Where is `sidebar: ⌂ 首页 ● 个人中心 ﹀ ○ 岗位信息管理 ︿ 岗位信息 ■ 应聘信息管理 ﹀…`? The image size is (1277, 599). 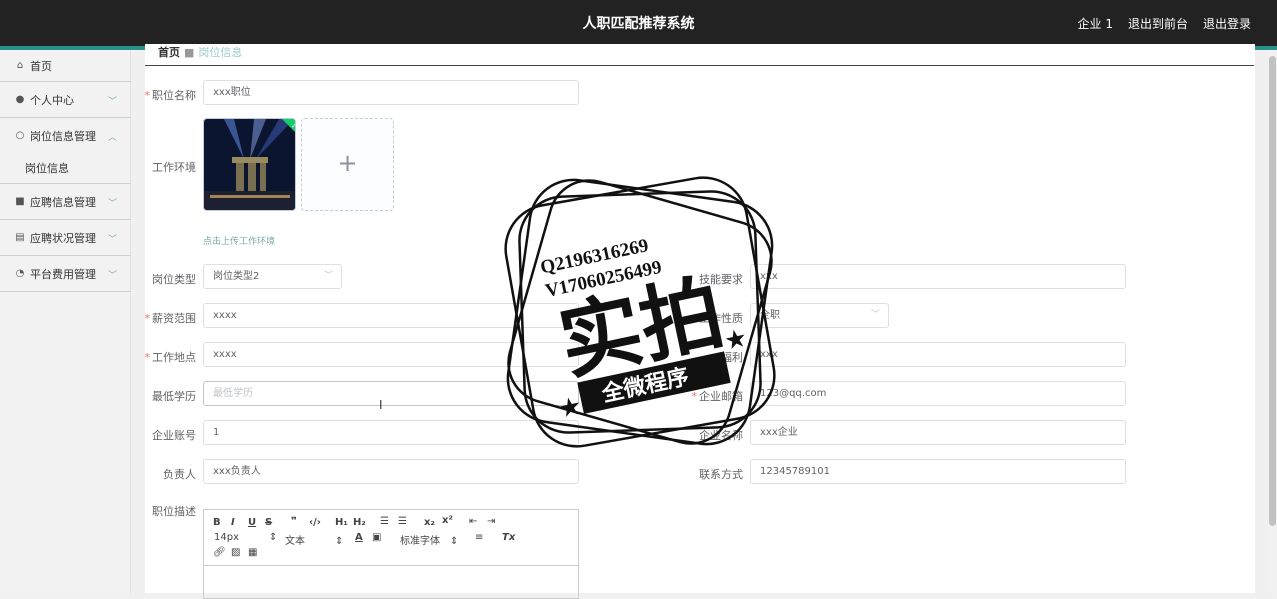
sidebar: ⌂ 首页 ● 个人中心 ﹀ ○ 岗位信息管理 ︿ 岗位信息 ■ 应聘信息管理 ﹀… is located at coordinates (65, 321).